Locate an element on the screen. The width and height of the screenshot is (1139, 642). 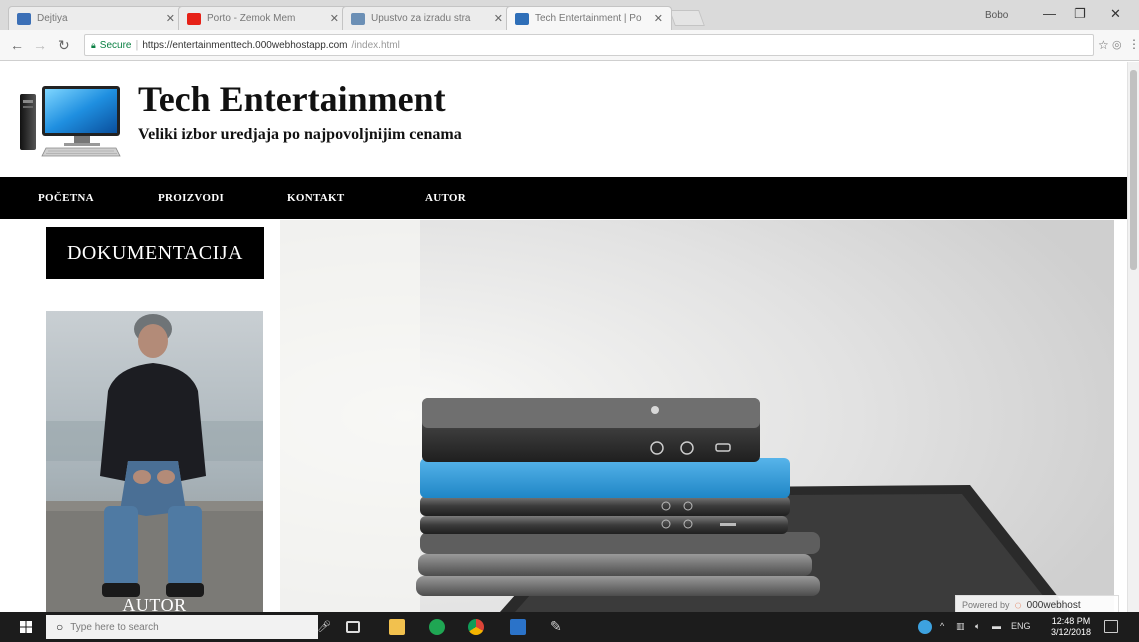
nav-item-autor: AUTOR is located at coordinates (445, 198).